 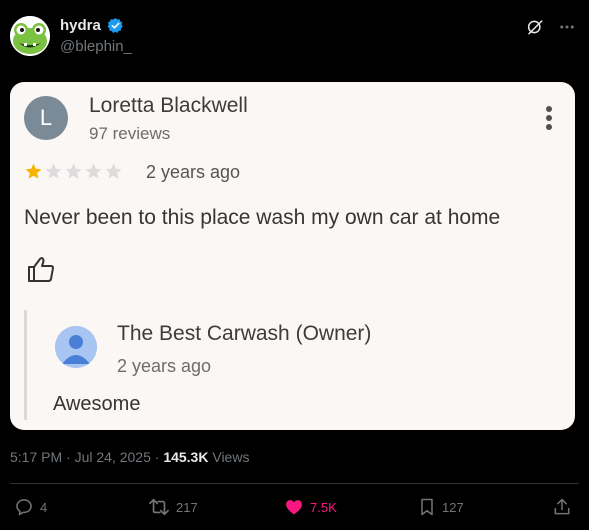 I want to click on more-options-icon, so click(x=567, y=27).